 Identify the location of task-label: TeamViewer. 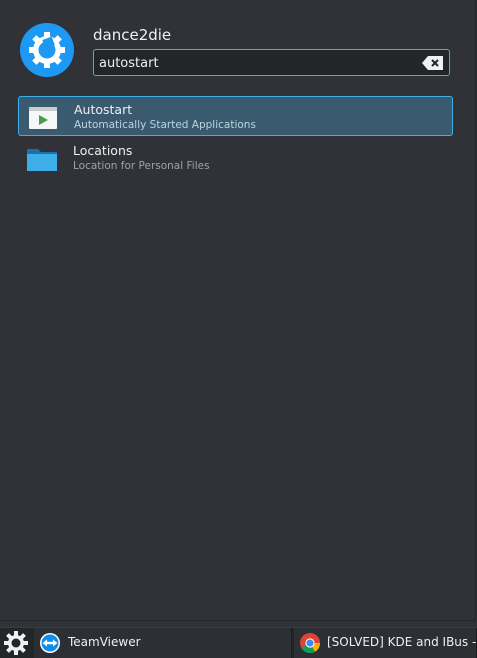
(104, 642).